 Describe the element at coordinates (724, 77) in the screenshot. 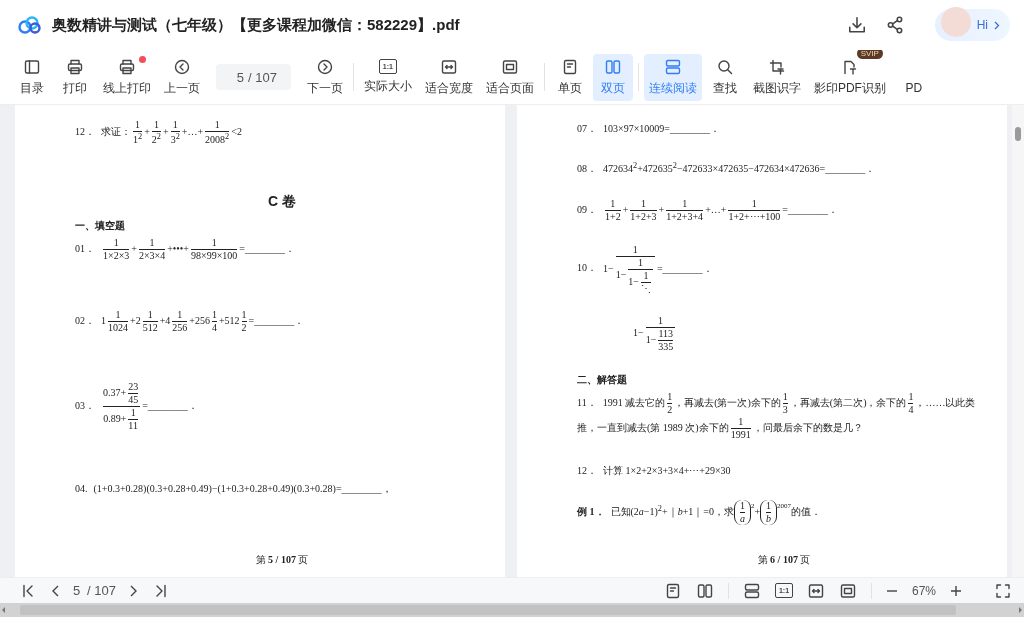

I see `toolbar-button: 查找` at that location.